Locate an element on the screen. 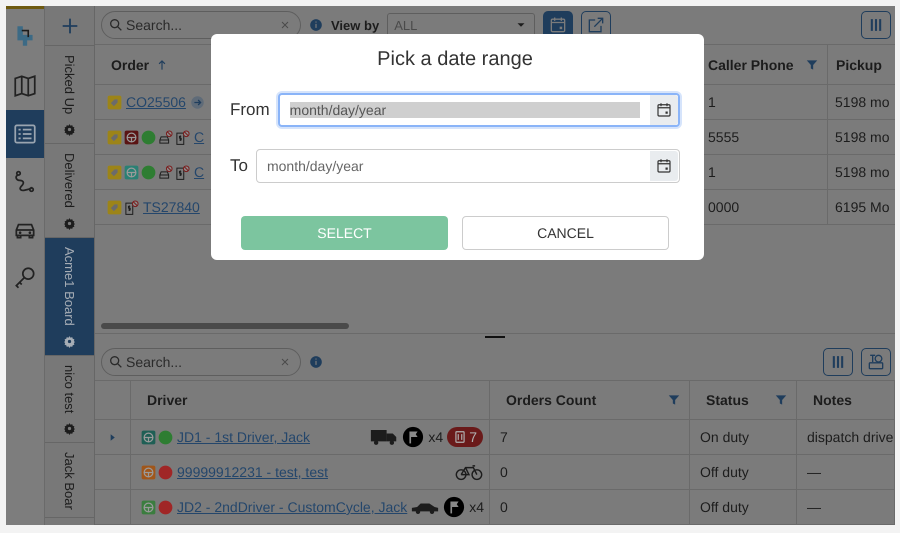 This screenshot has height=533, width=900. printer-icon is located at coordinates (876, 362).